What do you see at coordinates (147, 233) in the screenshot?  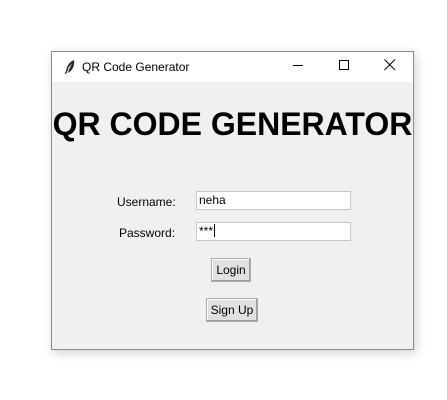 I see `password-label: Password:` at bounding box center [147, 233].